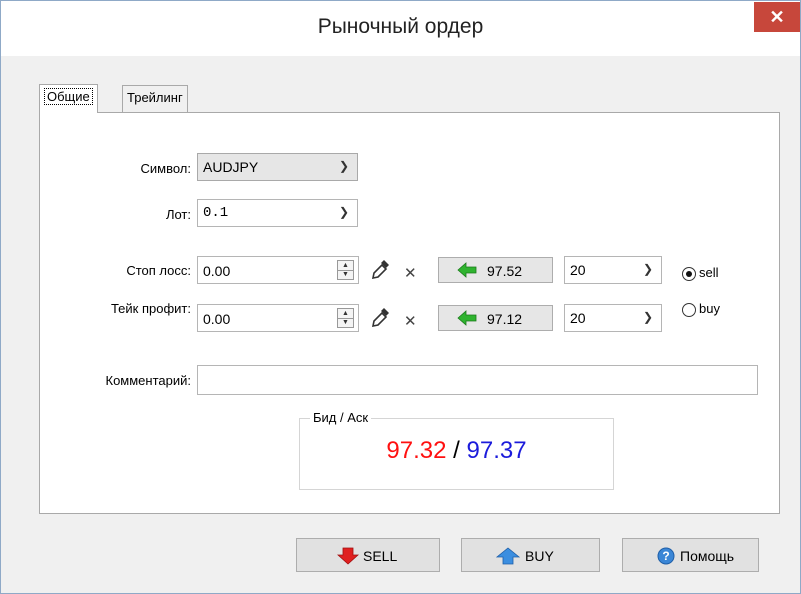 This screenshot has width=801, height=594. I want to click on tab-general: Общие, so click(68, 98).